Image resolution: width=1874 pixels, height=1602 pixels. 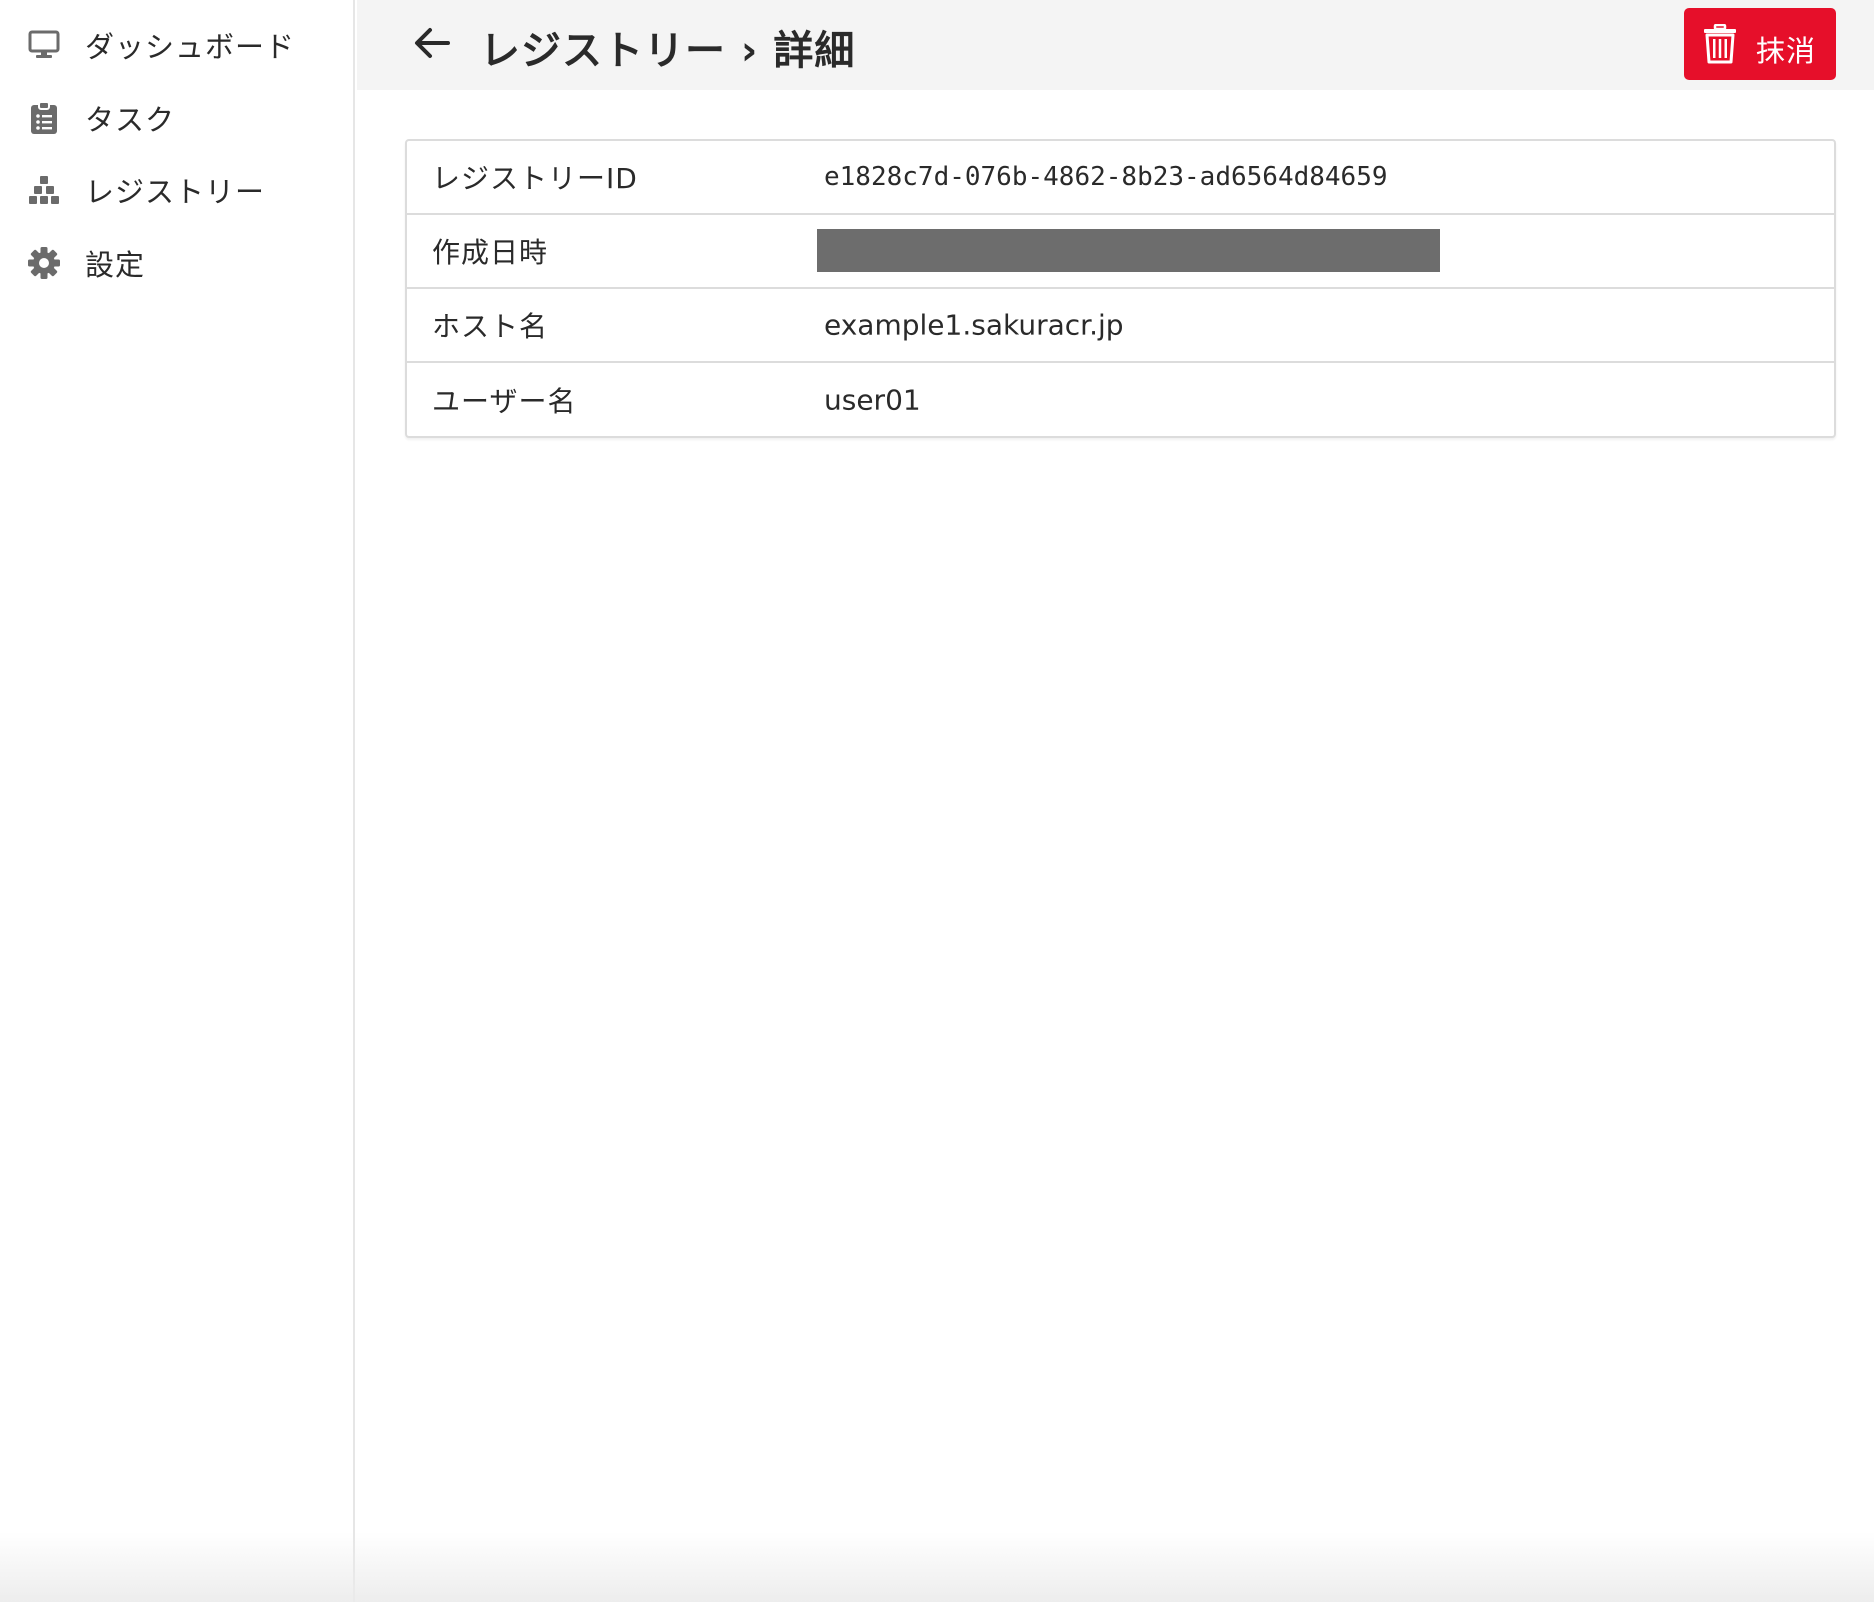 I want to click on sidebar-item-tasks: タスク, so click(x=176, y=118).